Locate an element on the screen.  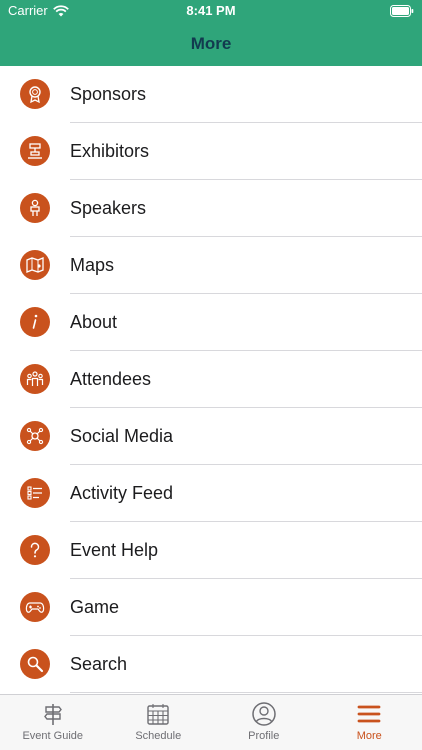
menu-item-search: Search is located at coordinates (211, 664).